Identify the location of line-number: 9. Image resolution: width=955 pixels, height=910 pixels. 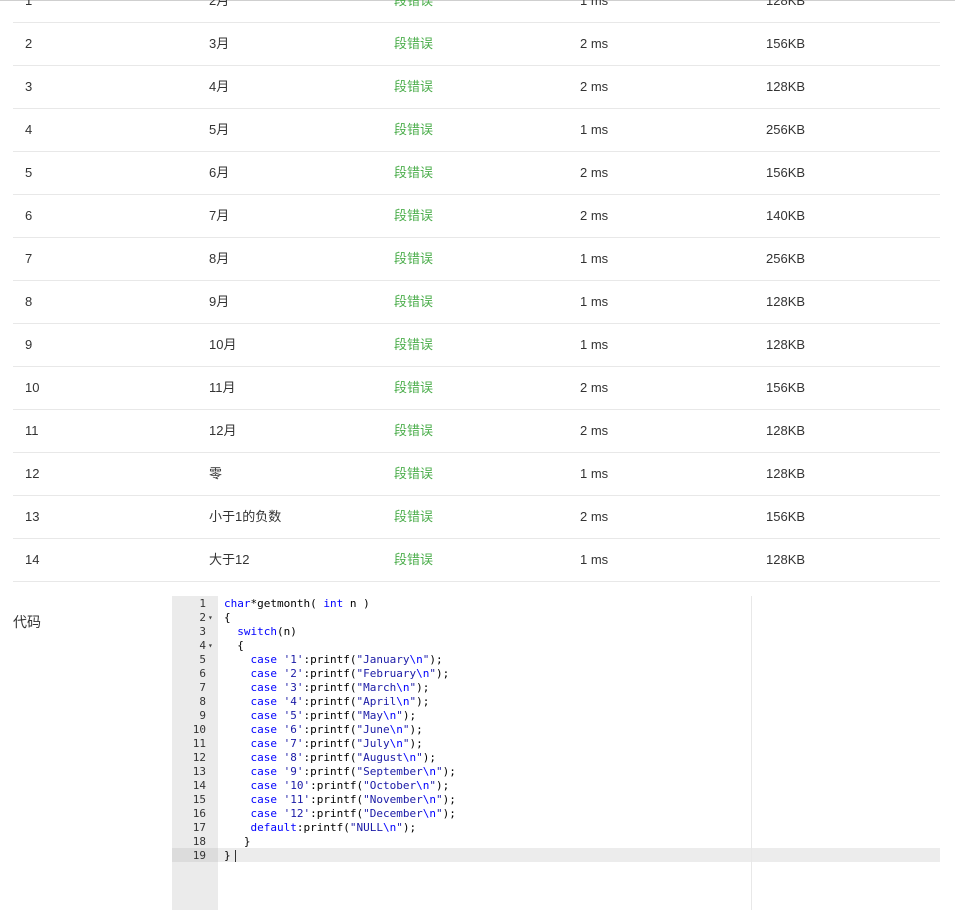
(202, 715).